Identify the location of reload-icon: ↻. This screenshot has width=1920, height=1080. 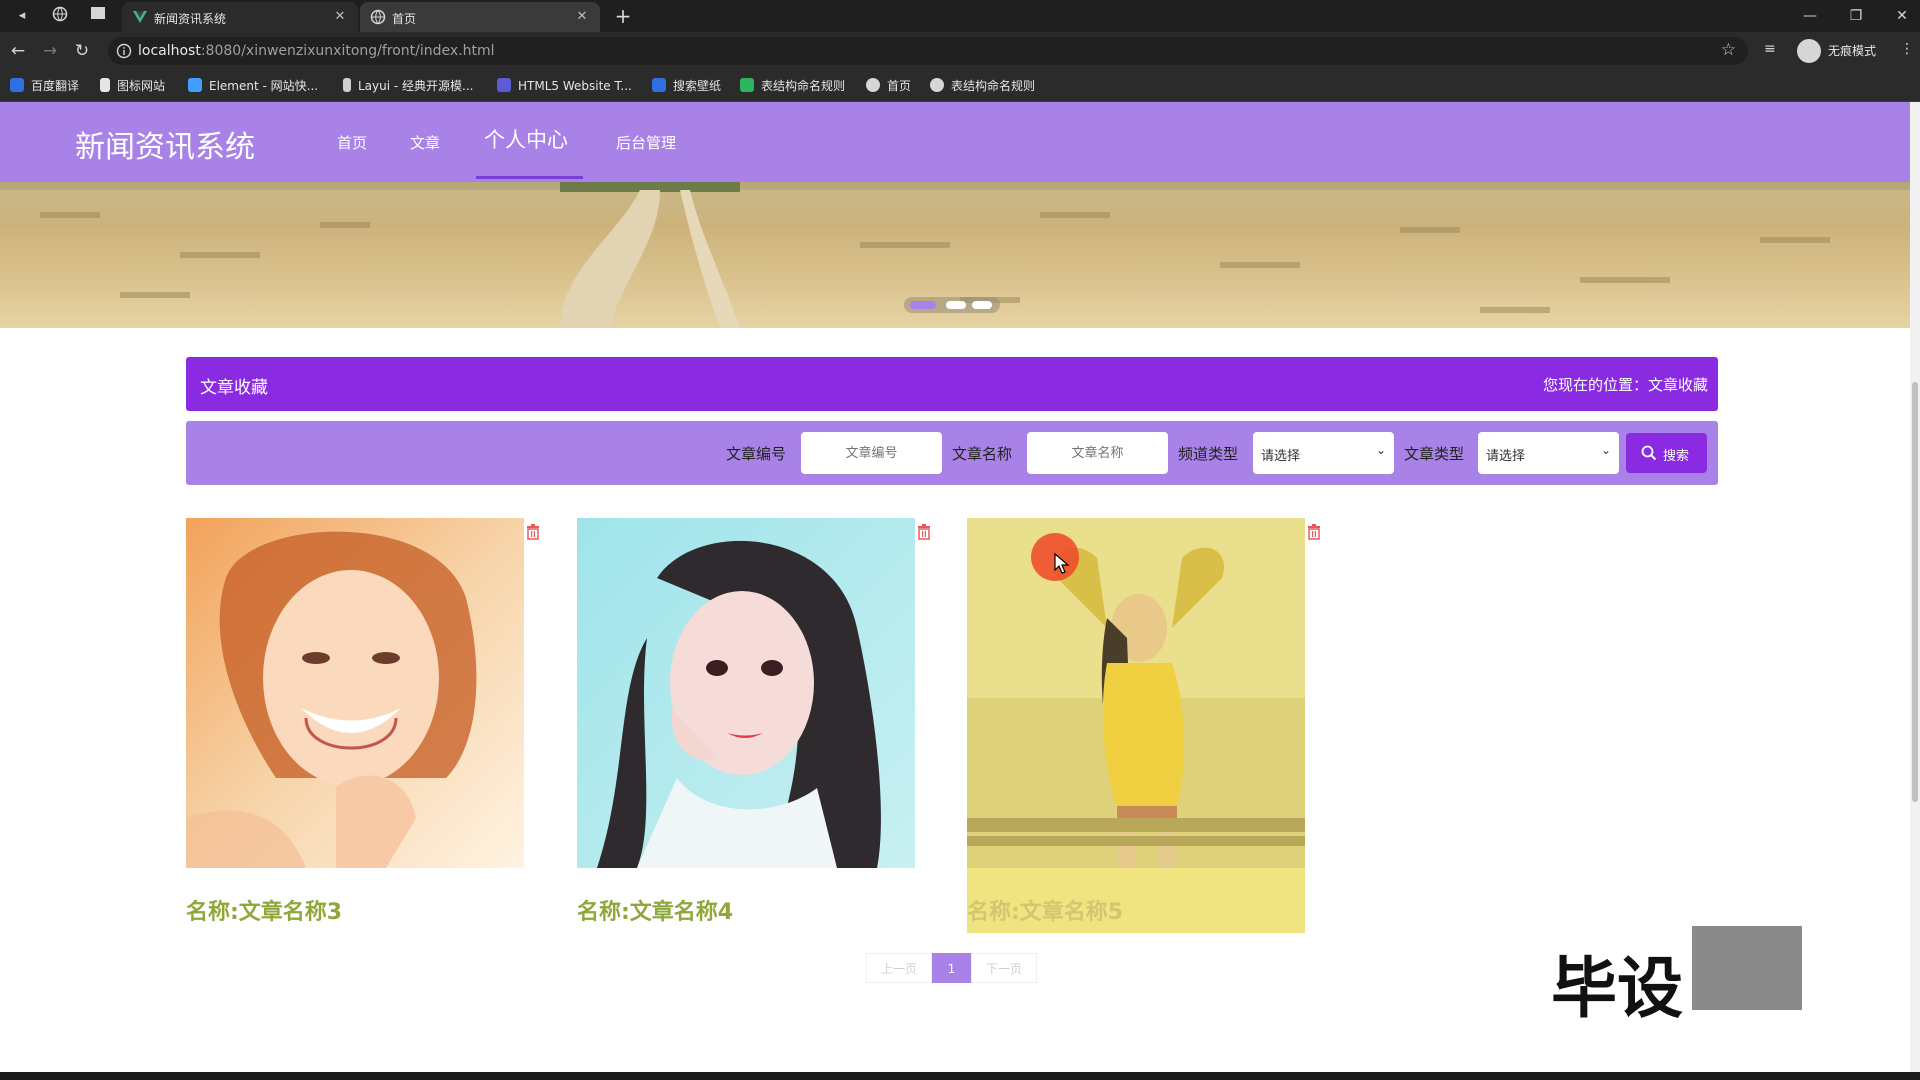
(82, 51).